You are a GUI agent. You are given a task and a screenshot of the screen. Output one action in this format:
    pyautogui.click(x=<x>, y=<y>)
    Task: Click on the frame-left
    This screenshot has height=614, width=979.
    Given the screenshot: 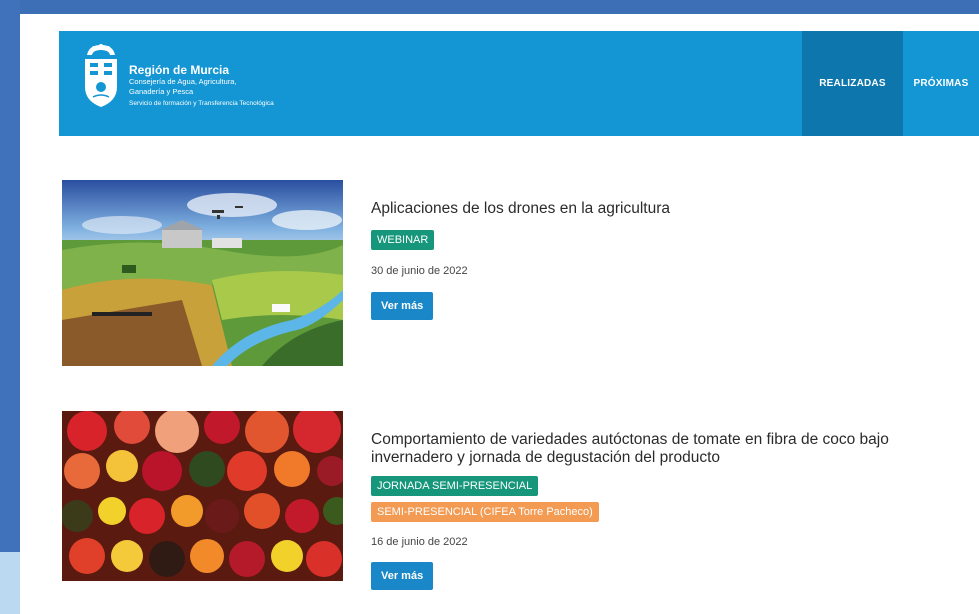 What is the action you would take?
    pyautogui.click(x=10, y=307)
    